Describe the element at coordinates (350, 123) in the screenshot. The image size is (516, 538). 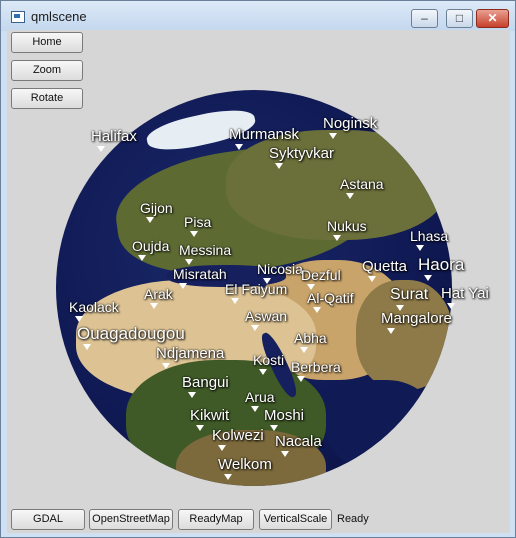
I see `city-label: Noginsk` at that location.